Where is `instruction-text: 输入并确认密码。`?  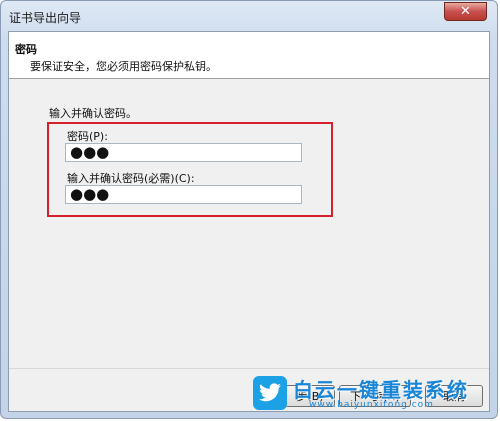
instruction-text: 输入并确认密码。 is located at coordinates (93, 113).